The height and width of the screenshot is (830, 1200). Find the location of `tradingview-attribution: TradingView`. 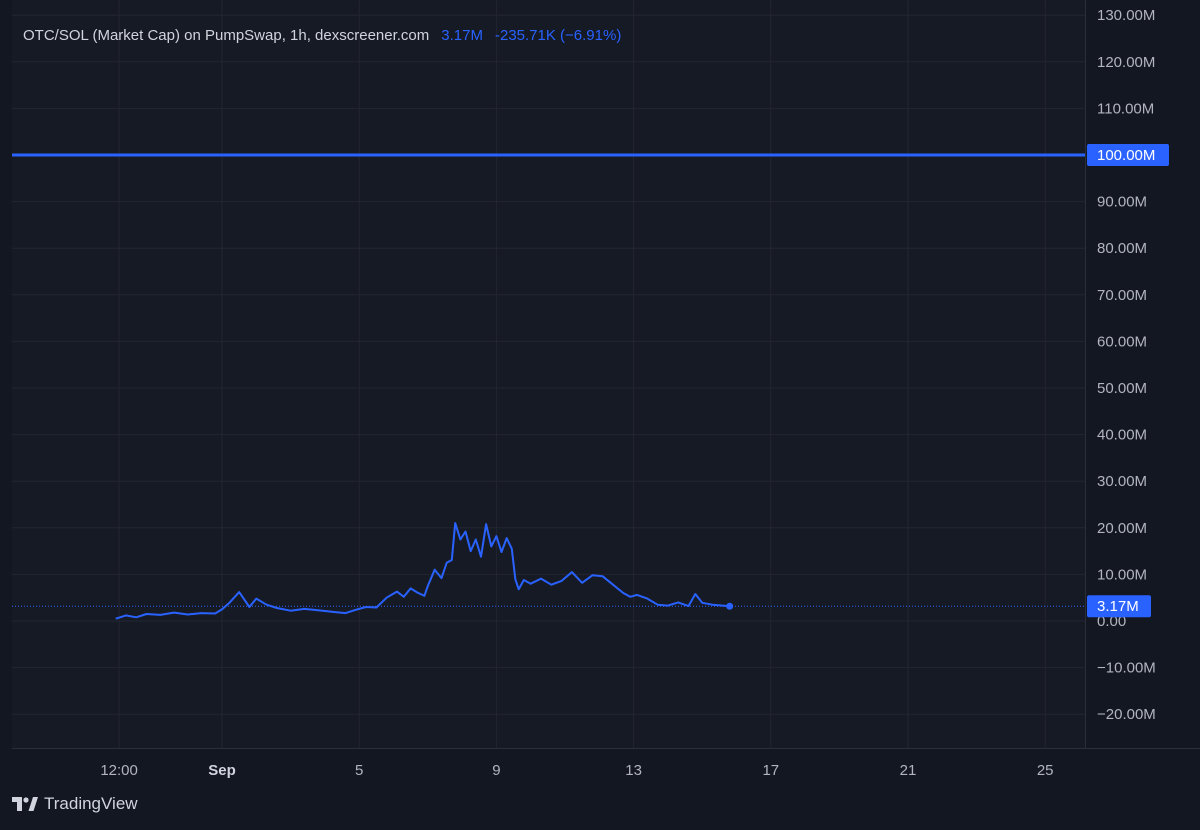

tradingview-attribution: TradingView is located at coordinates (75, 804).